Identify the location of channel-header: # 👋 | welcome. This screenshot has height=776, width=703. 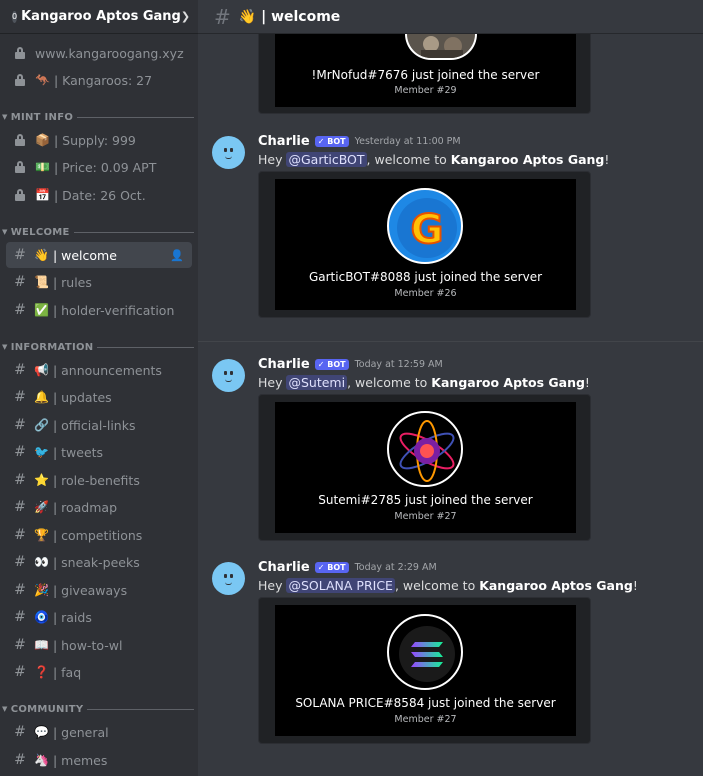
(450, 17).